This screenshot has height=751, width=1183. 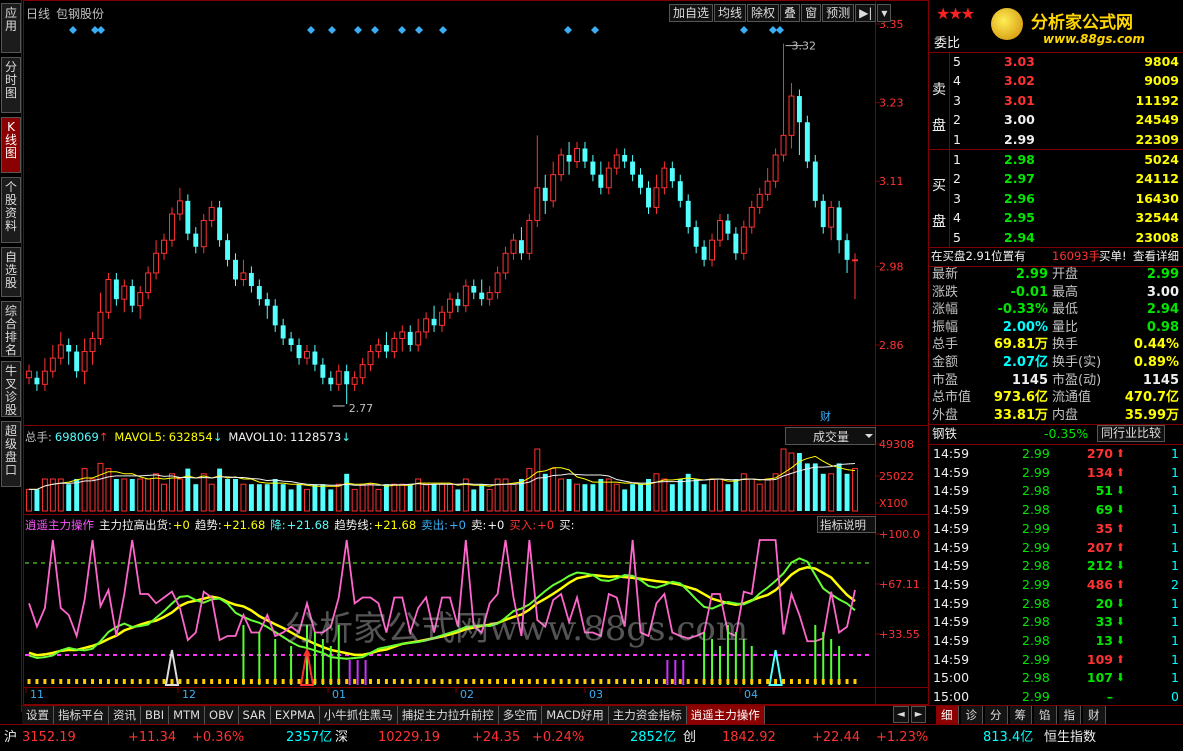 What do you see at coordinates (1045, 715) in the screenshot?
I see `right-tab-4: 馅` at bounding box center [1045, 715].